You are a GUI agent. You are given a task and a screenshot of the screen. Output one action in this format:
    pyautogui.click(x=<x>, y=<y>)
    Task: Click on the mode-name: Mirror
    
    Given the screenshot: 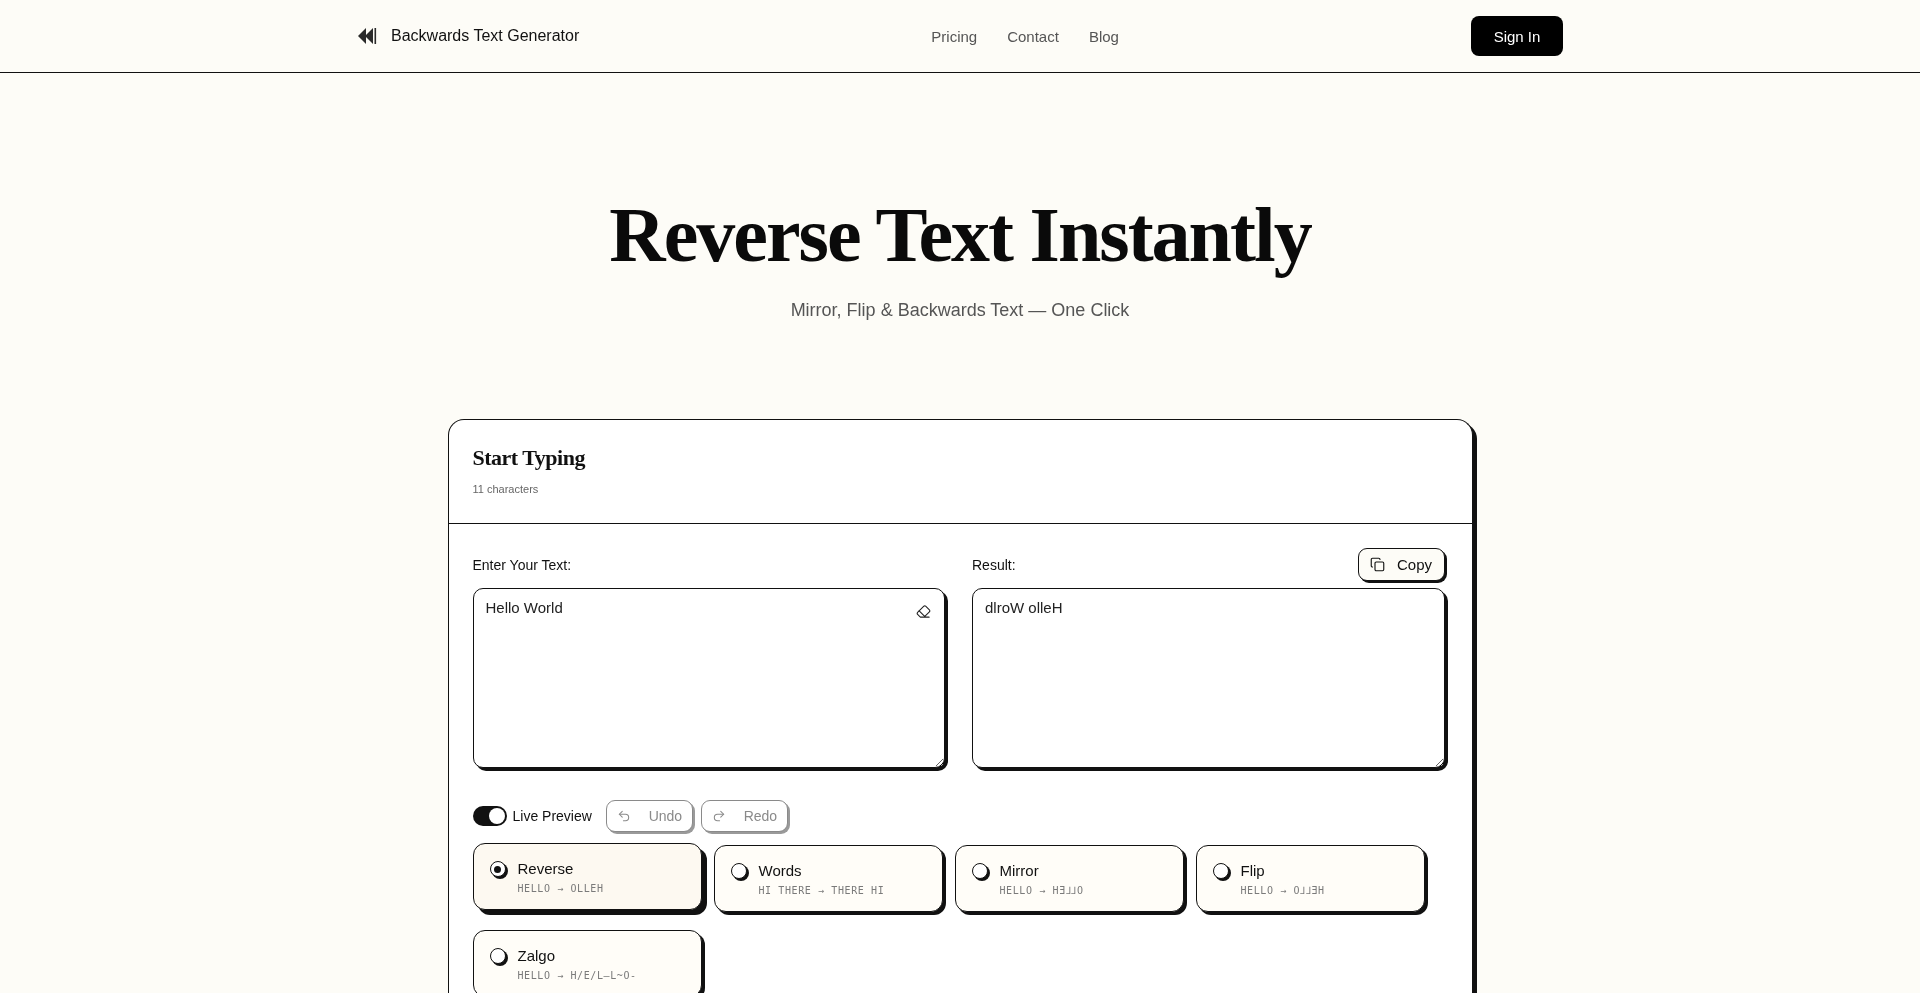 What is the action you would take?
    pyautogui.click(x=1019, y=871)
    